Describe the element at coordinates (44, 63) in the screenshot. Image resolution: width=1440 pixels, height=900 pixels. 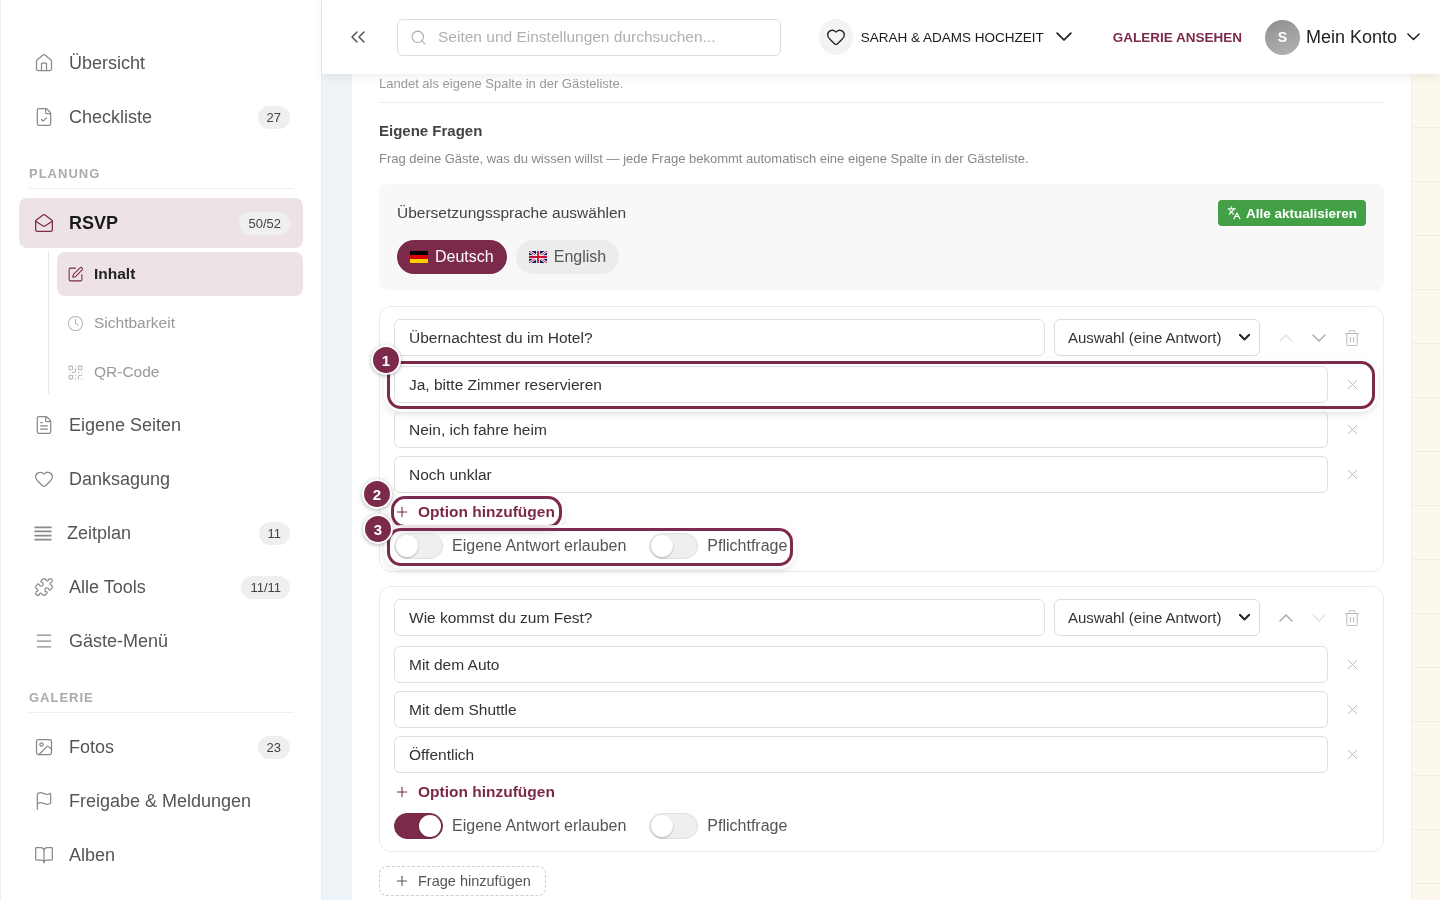
I see `home-icon` at that location.